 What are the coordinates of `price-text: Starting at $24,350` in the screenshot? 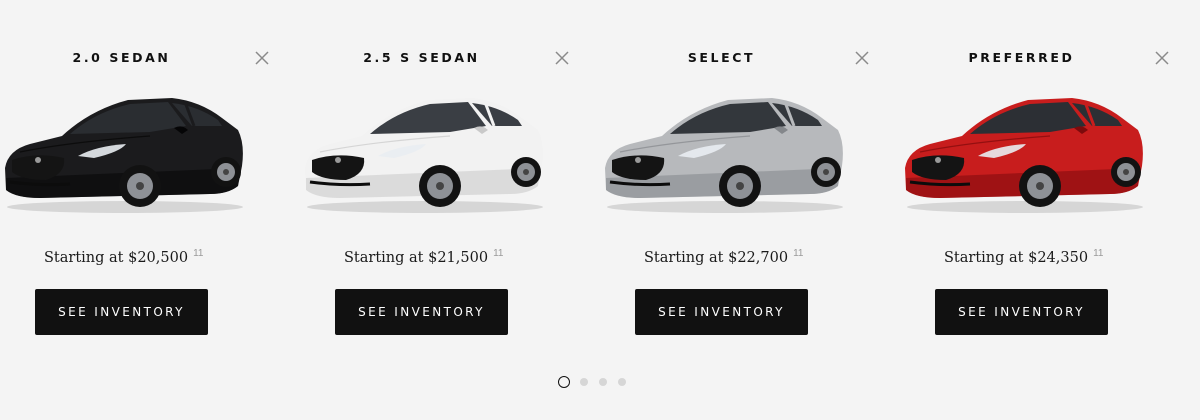 It's located at (1016, 258).